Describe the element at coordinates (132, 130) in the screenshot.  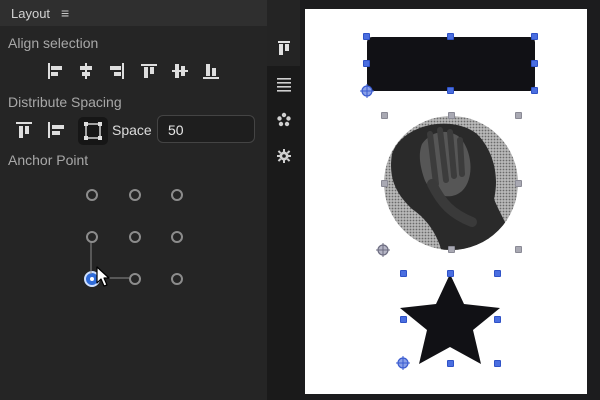
I see `space-label: Space` at that location.